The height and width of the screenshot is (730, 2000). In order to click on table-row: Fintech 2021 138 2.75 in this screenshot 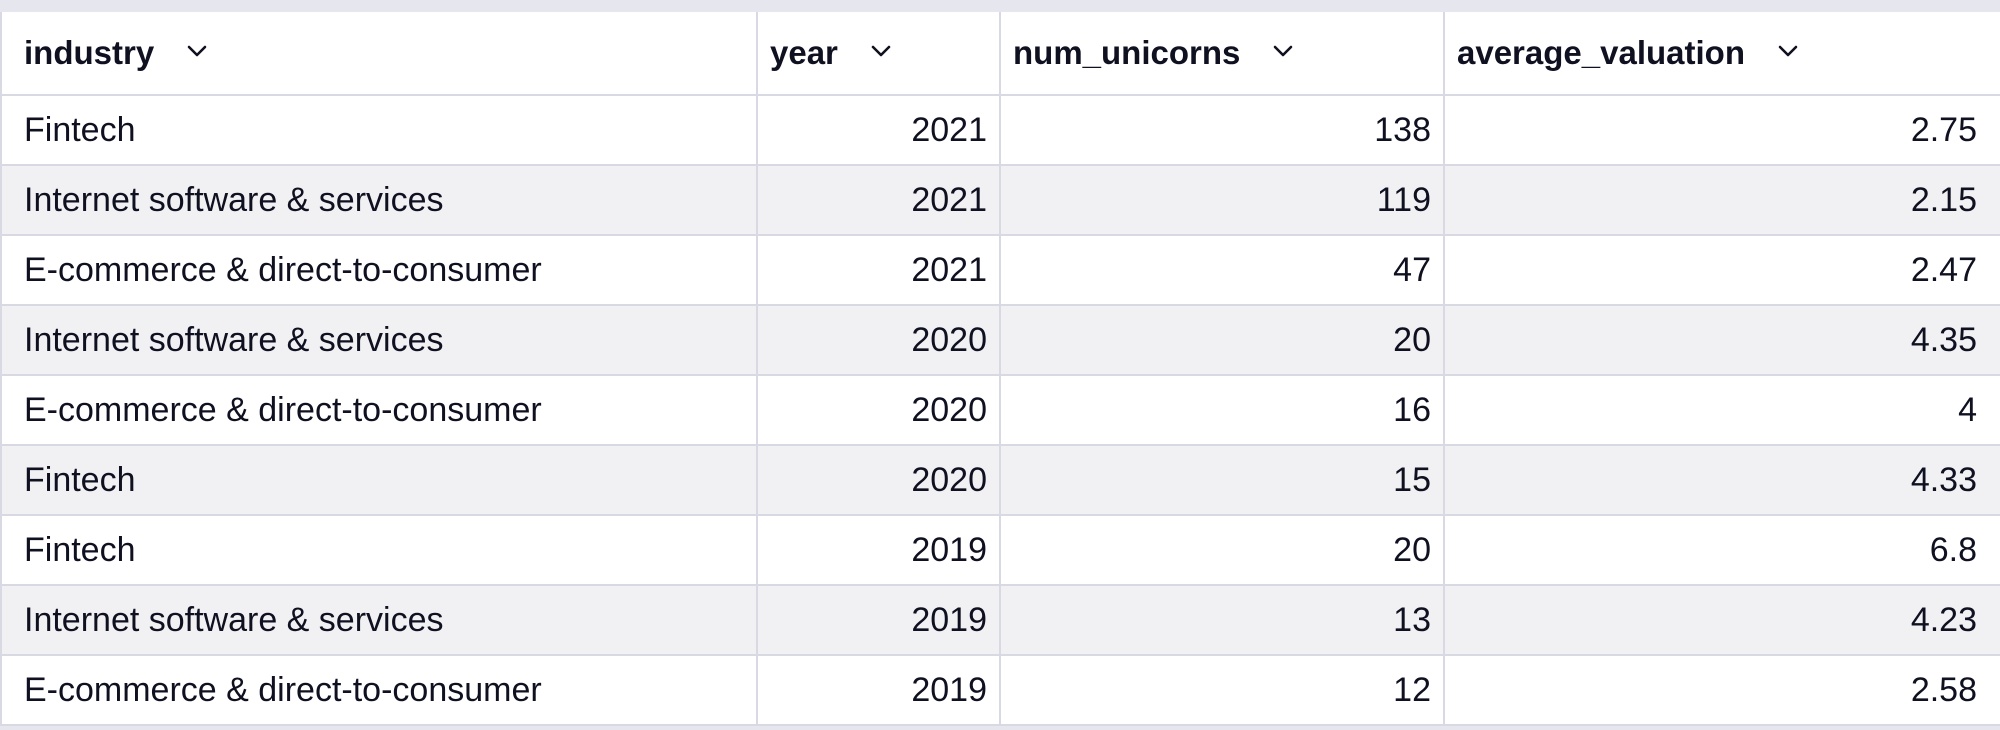, I will do `click(1000, 130)`.